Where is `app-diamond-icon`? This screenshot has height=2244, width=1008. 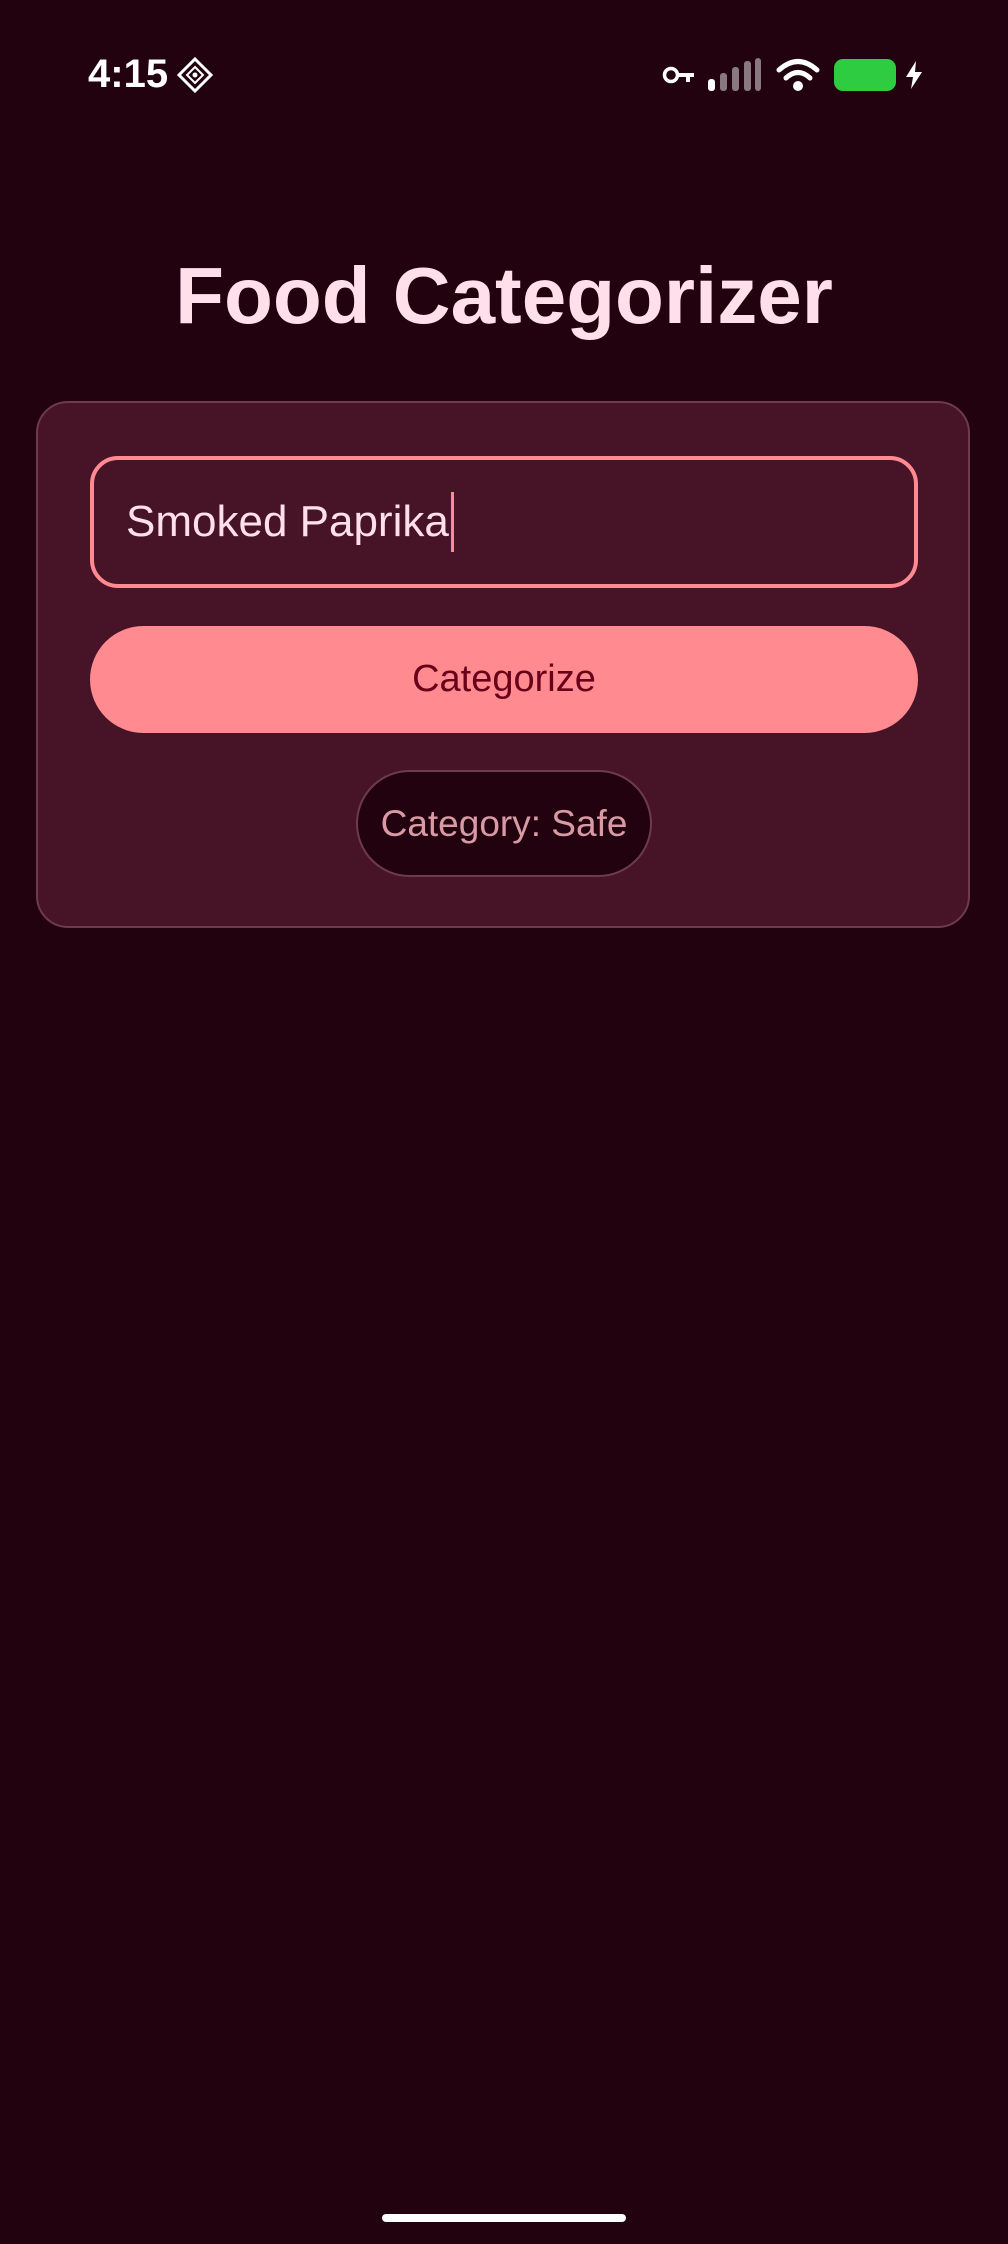 app-diamond-icon is located at coordinates (195, 75).